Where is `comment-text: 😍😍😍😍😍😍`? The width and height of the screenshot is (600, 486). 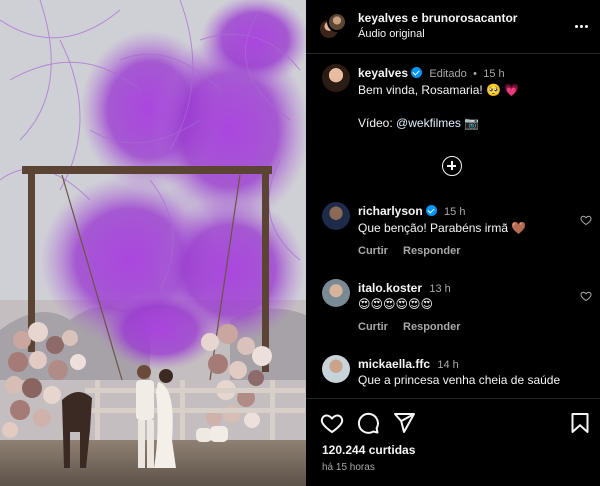 comment-text: 😍😍😍😍😍😍 is located at coordinates (396, 304).